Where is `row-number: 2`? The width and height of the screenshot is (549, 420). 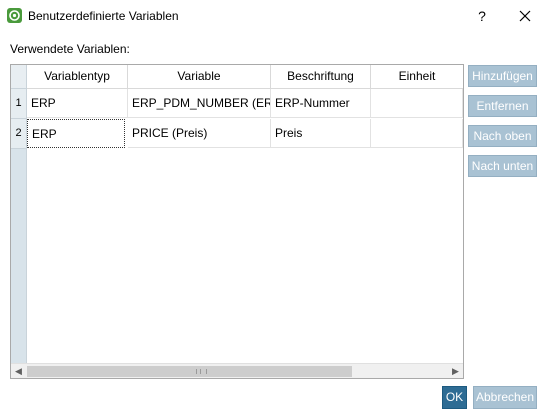
row-number: 2 is located at coordinates (18, 134).